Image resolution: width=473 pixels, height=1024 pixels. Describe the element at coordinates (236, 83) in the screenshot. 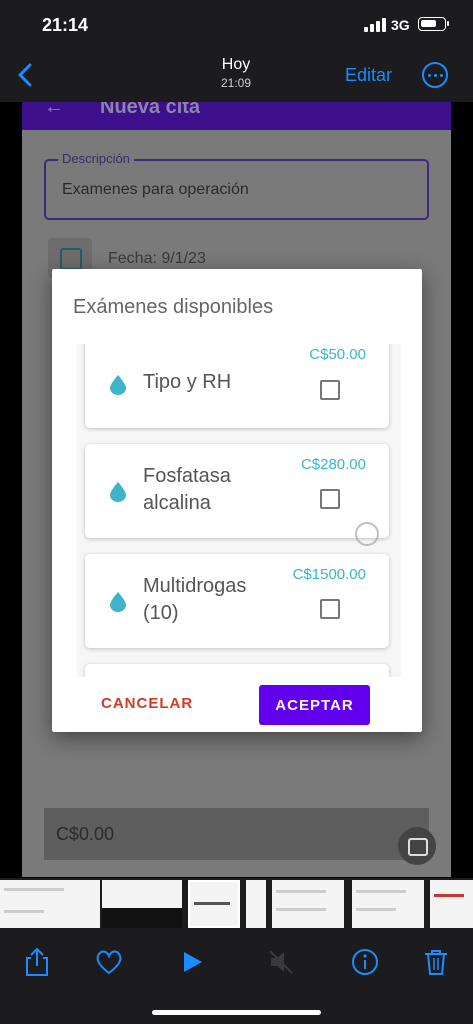

I see `nav-subtitle: 21:09` at that location.